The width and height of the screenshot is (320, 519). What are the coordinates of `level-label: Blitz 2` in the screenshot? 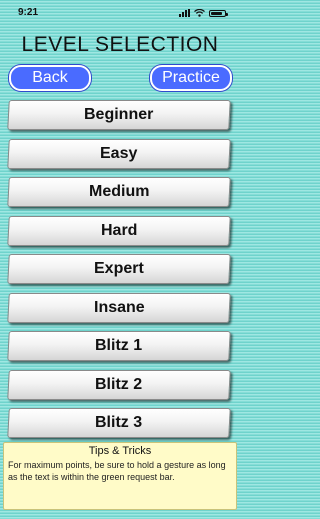 It's located at (119, 384).